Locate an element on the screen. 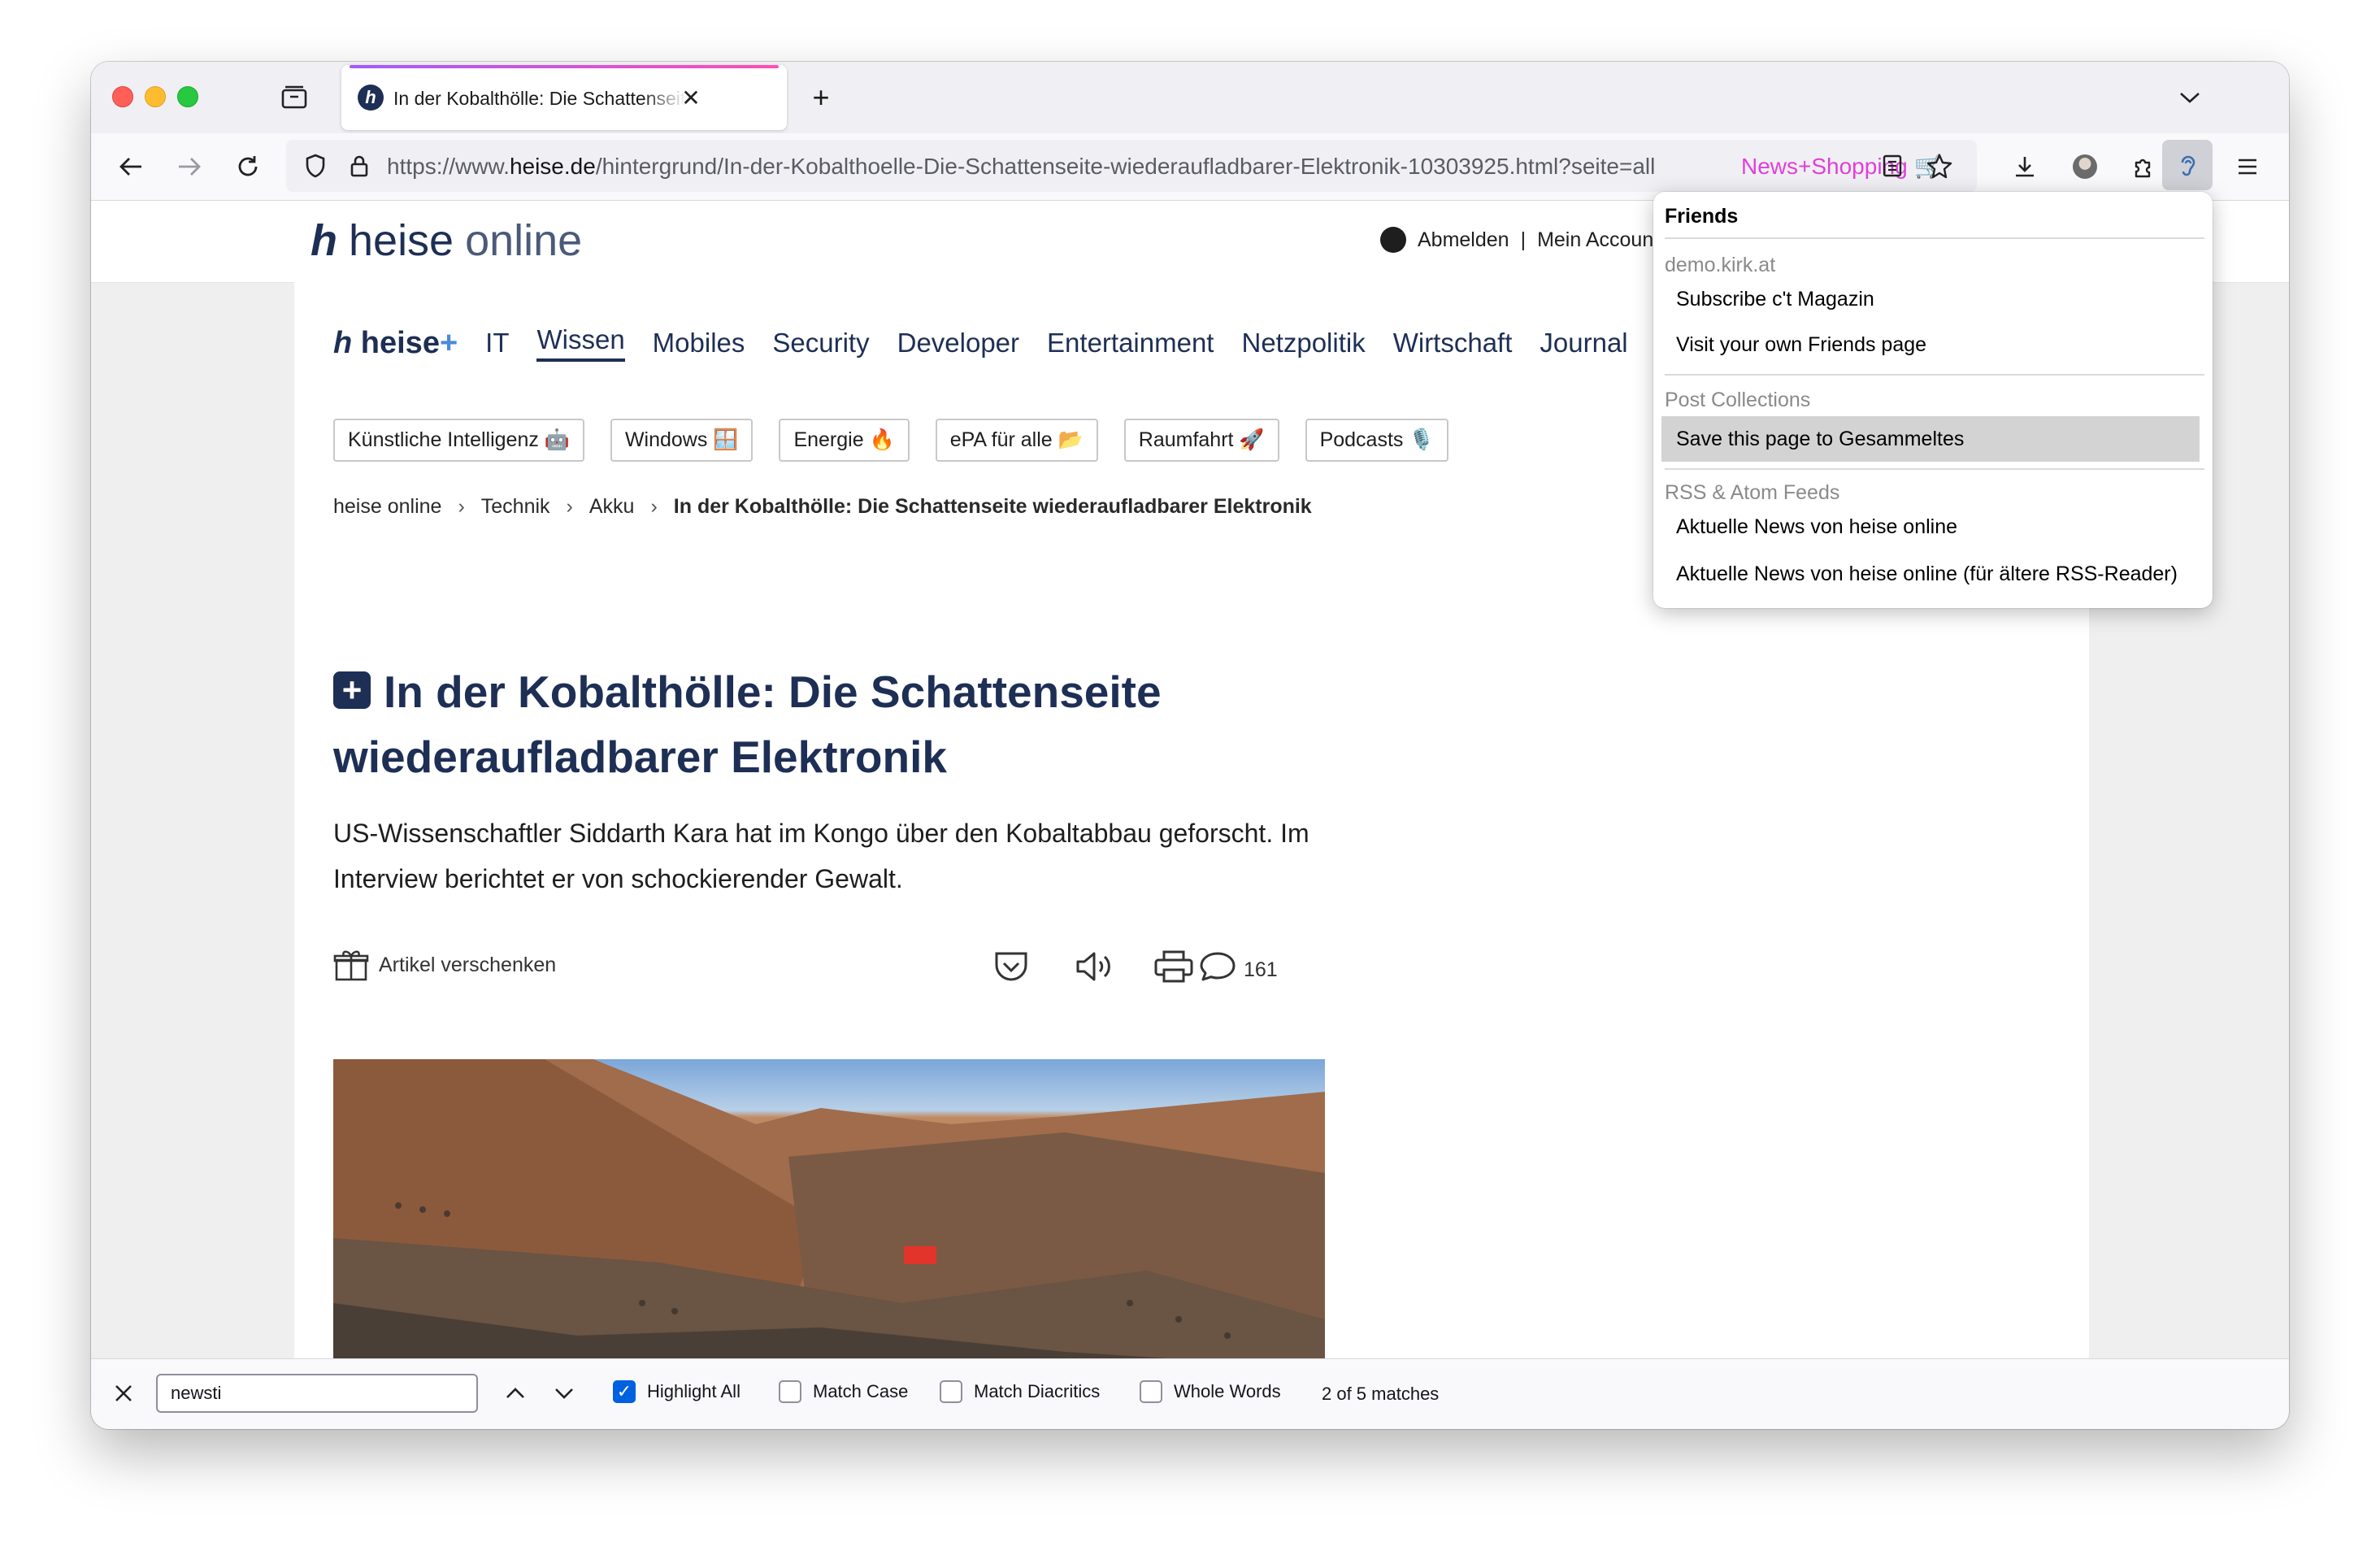  nav-item-it: IT is located at coordinates (497, 343).